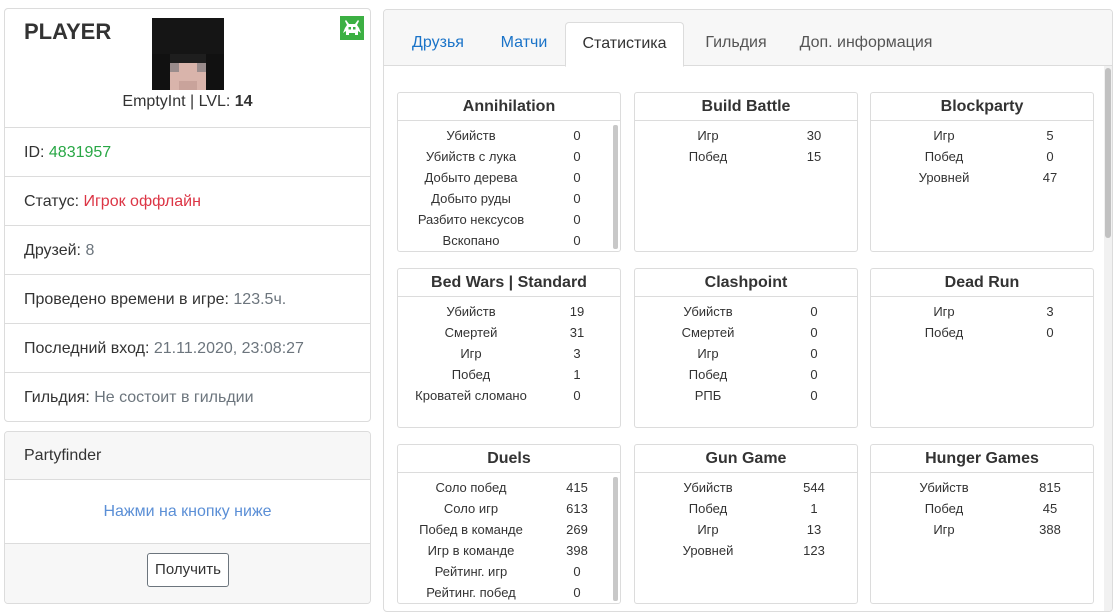 This screenshot has width=1117, height=612. What do you see at coordinates (746, 172) in the screenshot?
I see `game-card: Build Battle Игр 30 Побед 15` at bounding box center [746, 172].